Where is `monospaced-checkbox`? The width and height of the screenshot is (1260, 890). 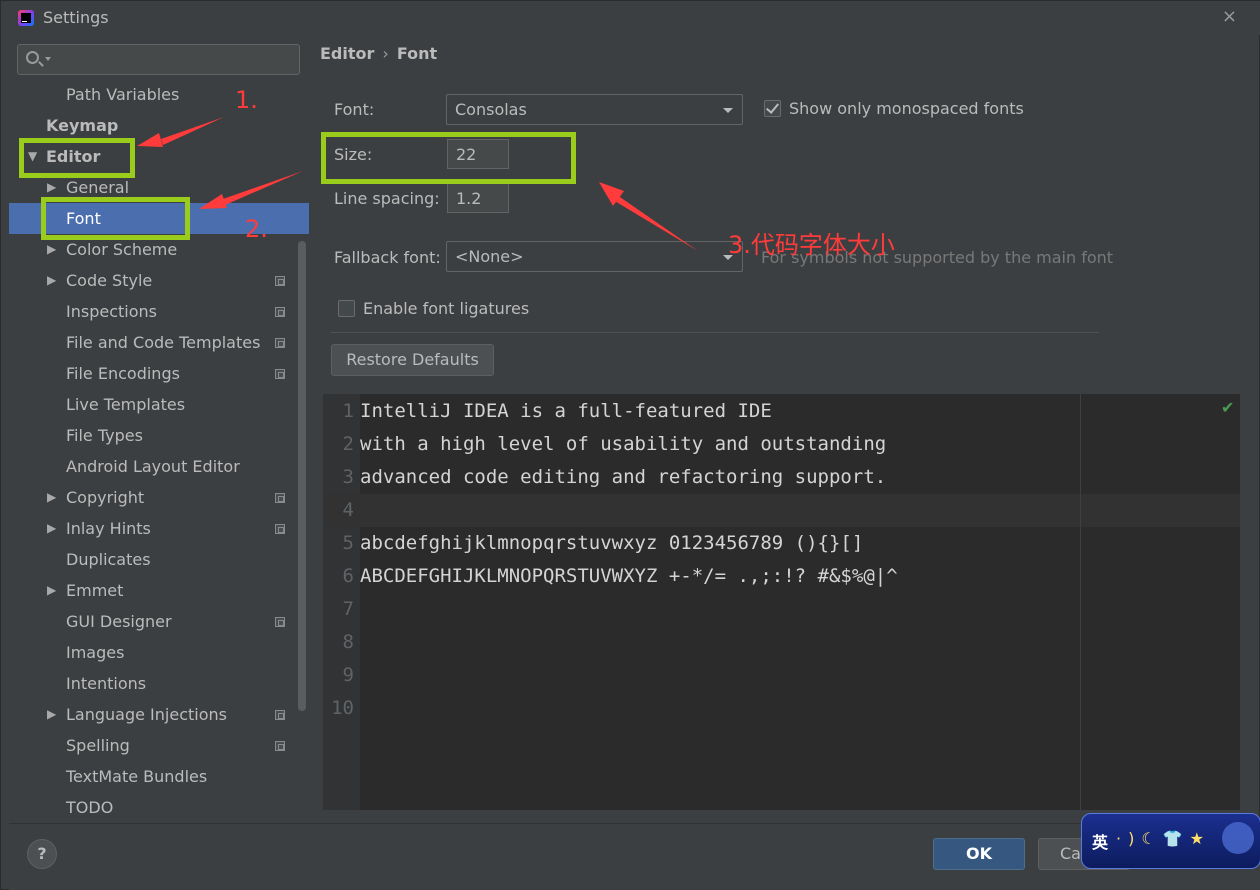 monospaced-checkbox is located at coordinates (772, 108).